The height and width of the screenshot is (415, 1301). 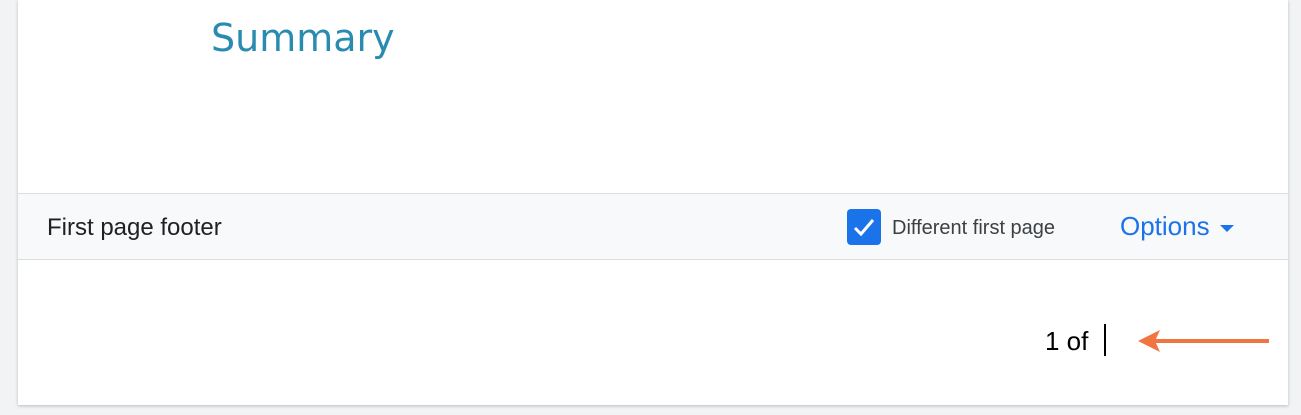 I want to click on different-first-page-checkbox, so click(x=864, y=227).